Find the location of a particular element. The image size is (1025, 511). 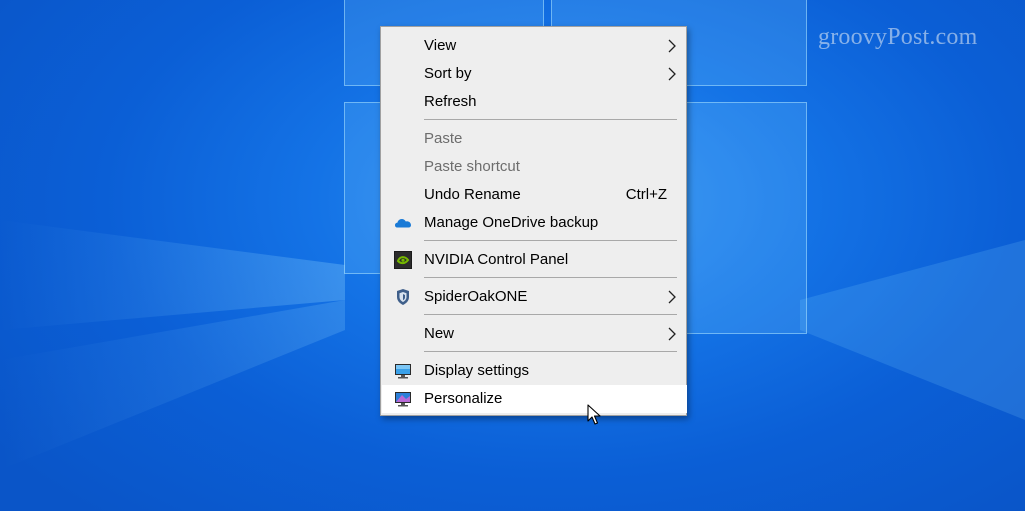

menu-item-label: New is located at coordinates (439, 333).